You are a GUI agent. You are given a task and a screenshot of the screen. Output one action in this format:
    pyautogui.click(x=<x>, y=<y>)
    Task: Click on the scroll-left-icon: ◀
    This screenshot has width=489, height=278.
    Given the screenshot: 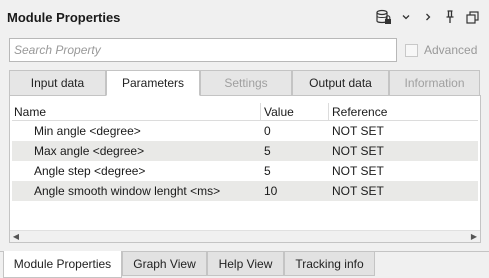 What is the action you would take?
    pyautogui.click(x=16, y=236)
    